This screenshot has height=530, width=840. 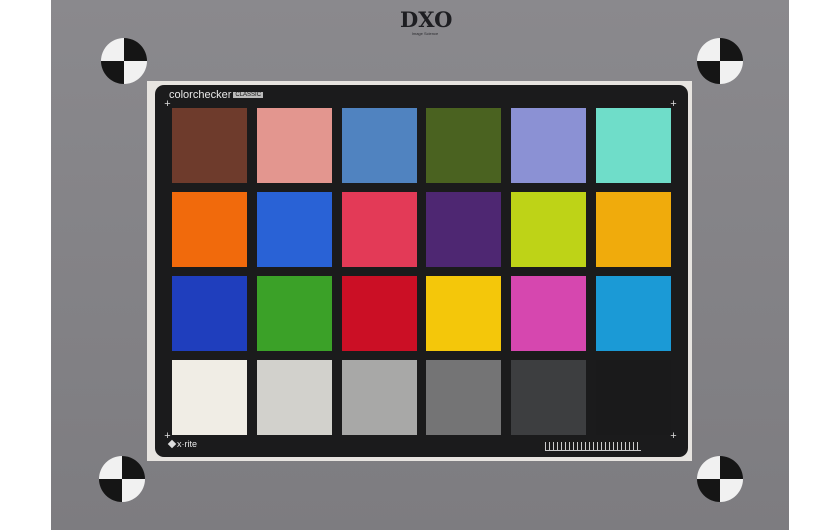 What do you see at coordinates (720, 479) in the screenshot?
I see `registration-target-bottom-right` at bounding box center [720, 479].